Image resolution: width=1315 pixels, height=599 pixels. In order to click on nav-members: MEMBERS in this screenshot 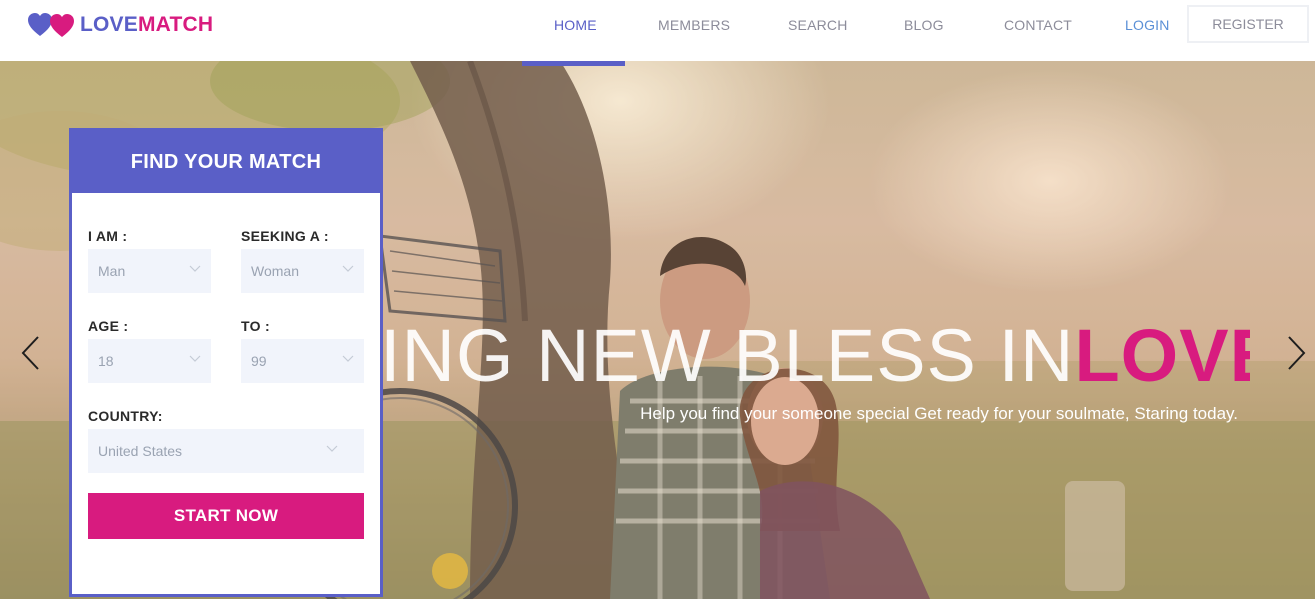, I will do `click(694, 25)`.